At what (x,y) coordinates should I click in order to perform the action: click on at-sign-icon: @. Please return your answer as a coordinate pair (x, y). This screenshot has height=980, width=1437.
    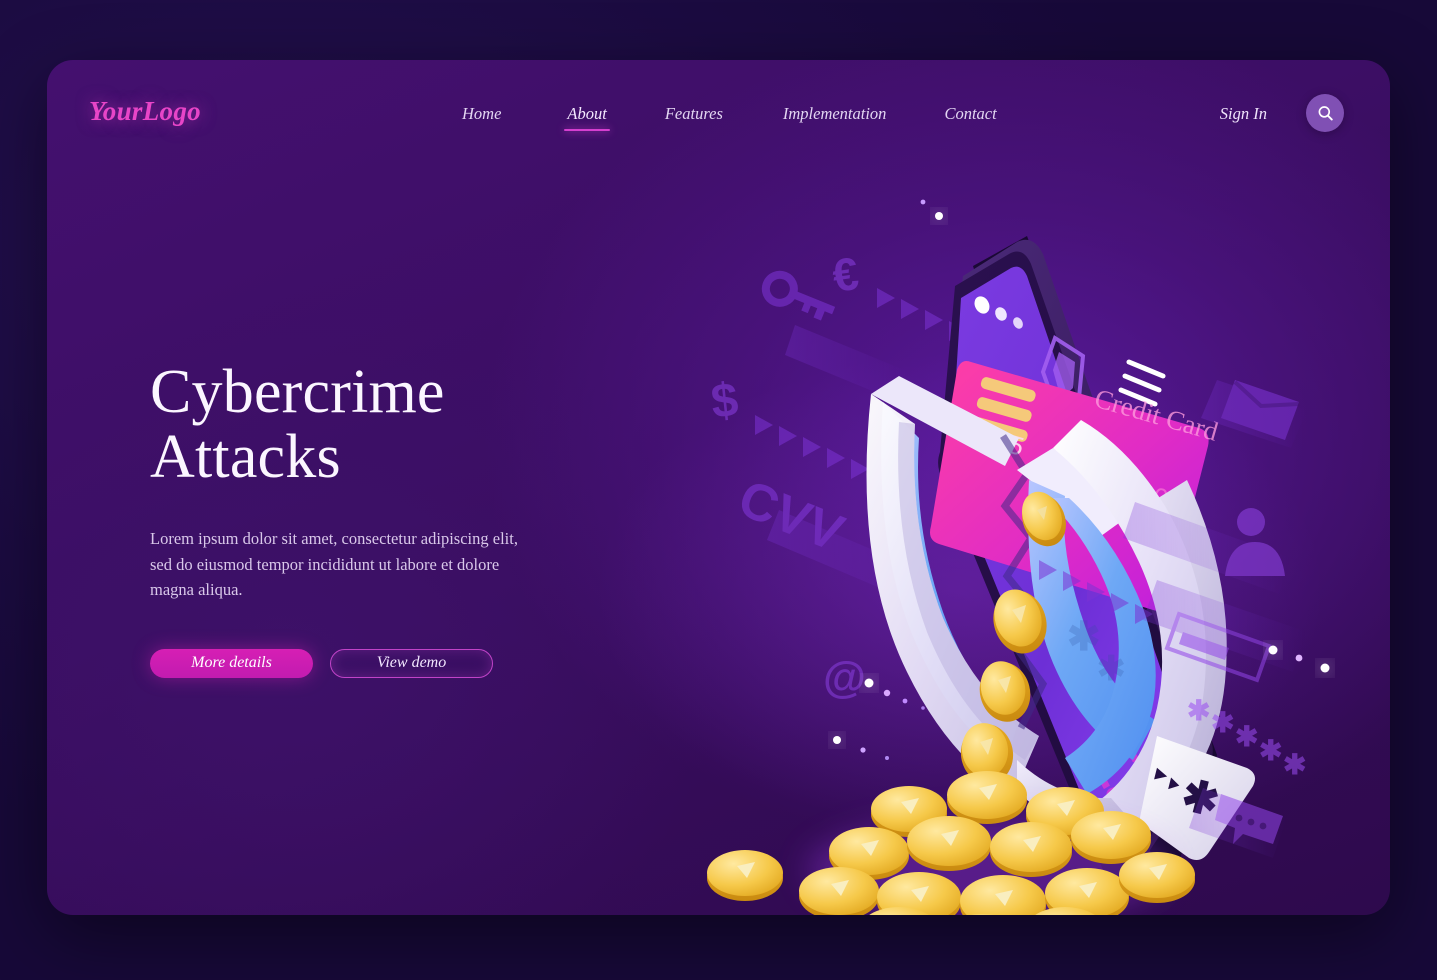
    Looking at the image, I should click on (844, 677).